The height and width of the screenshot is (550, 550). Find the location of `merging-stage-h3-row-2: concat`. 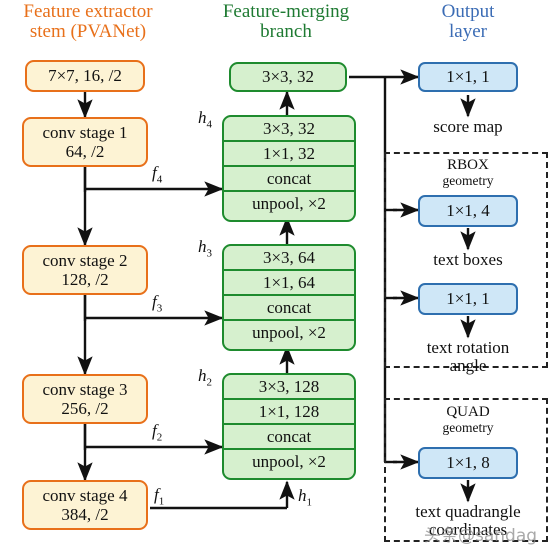

merging-stage-h3-row-2: concat is located at coordinates (289, 308).